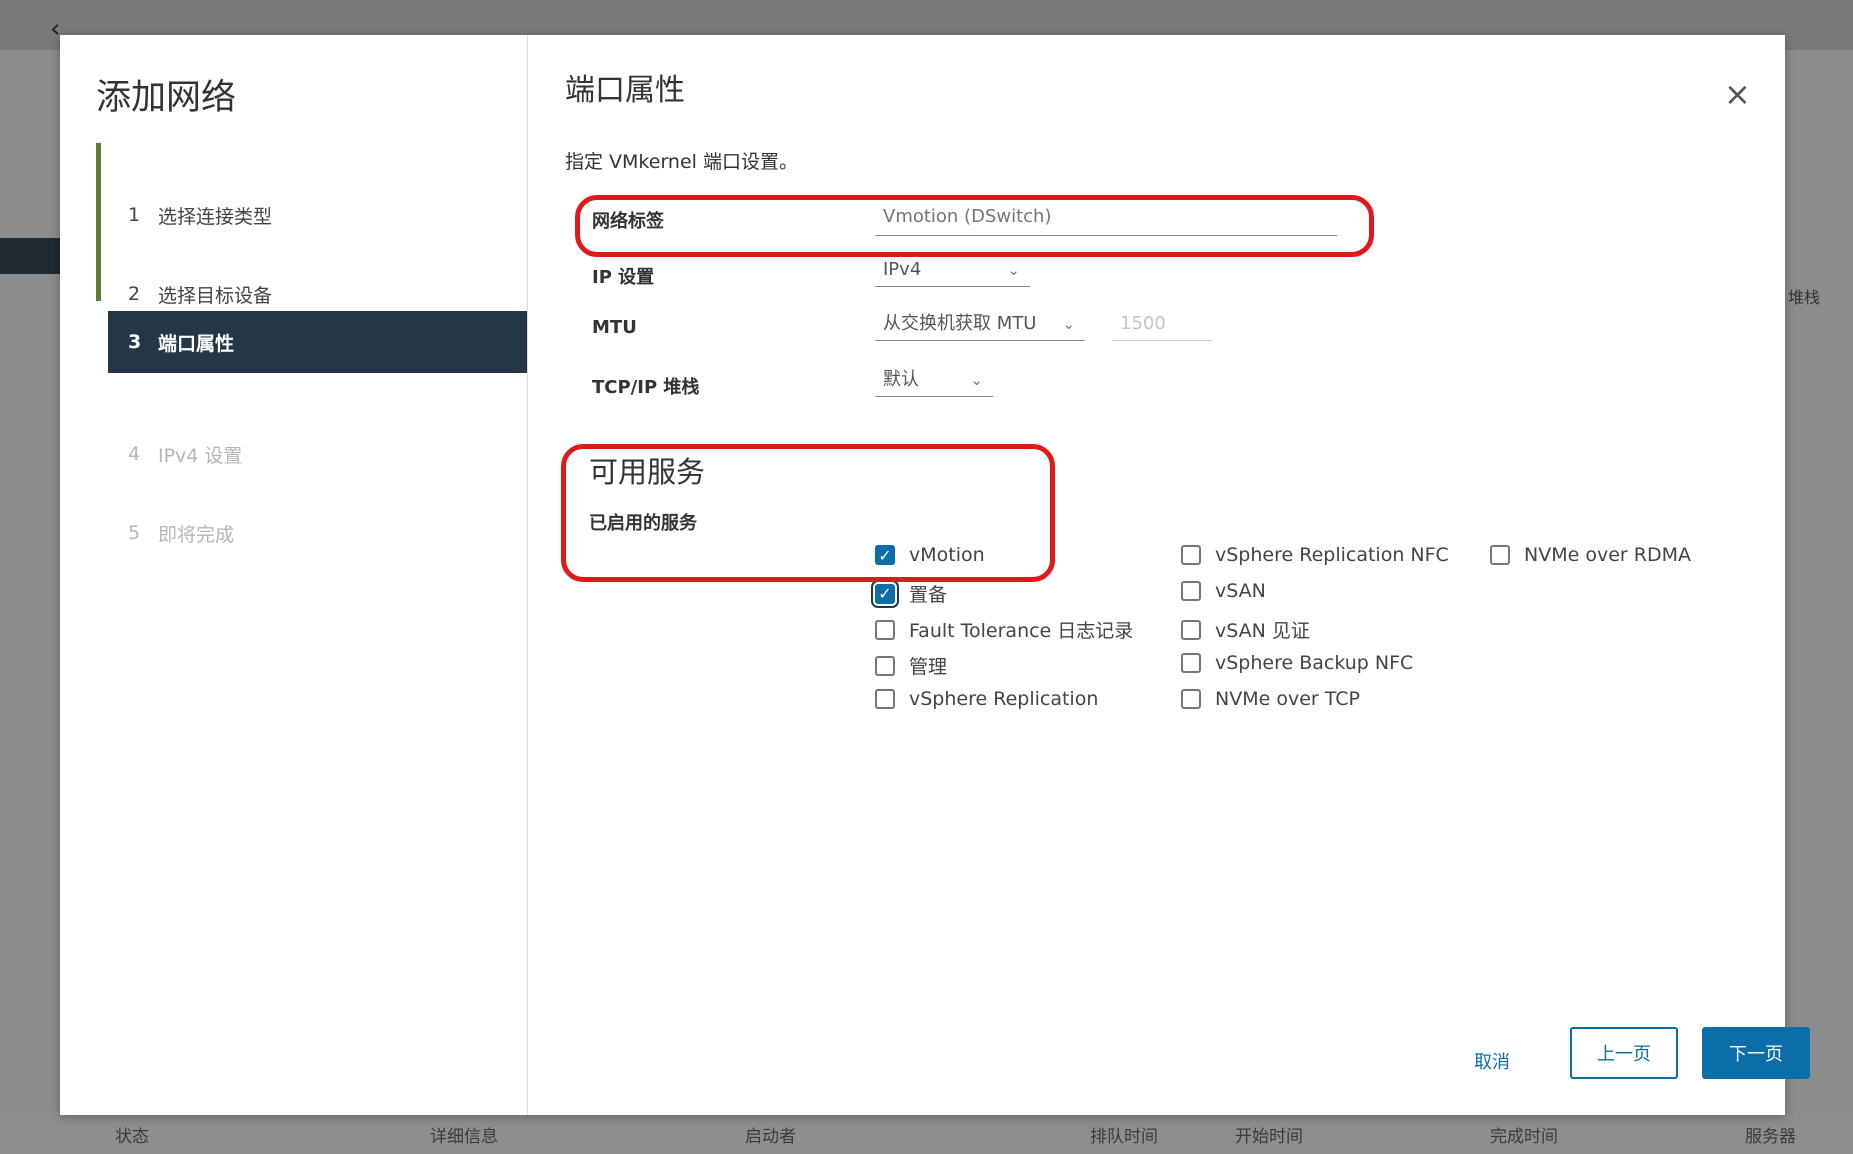  Describe the element at coordinates (1770, 1137) in the screenshot. I see `bg-col-server: 服务器` at that location.